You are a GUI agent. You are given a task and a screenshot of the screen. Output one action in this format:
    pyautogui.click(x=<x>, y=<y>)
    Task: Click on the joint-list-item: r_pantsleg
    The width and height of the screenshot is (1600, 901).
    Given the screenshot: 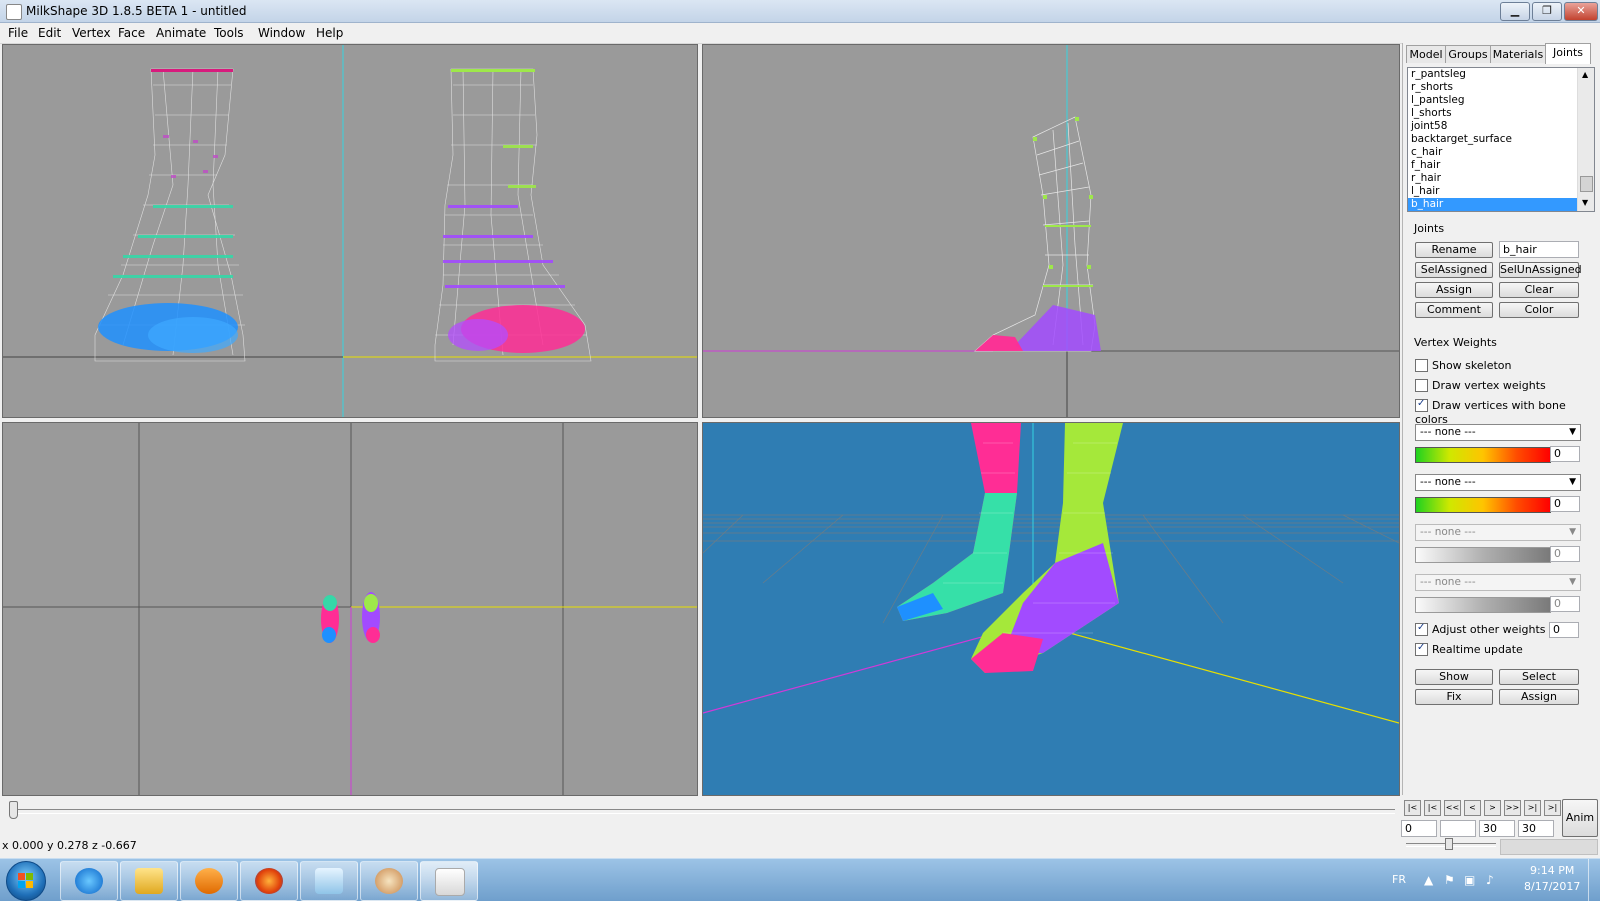 What is the action you would take?
    pyautogui.click(x=1501, y=74)
    